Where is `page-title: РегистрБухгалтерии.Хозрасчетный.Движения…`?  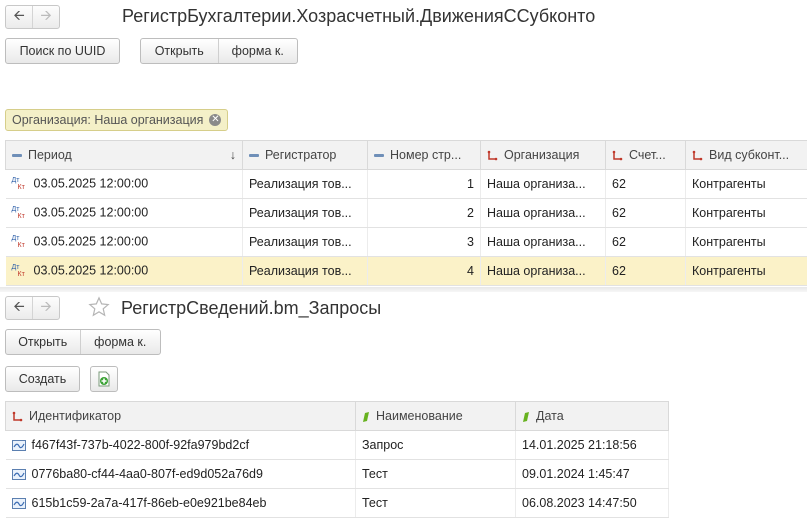
page-title: РегистрБухгалтерии.Хозрасчетный.Движения… is located at coordinates (358, 16).